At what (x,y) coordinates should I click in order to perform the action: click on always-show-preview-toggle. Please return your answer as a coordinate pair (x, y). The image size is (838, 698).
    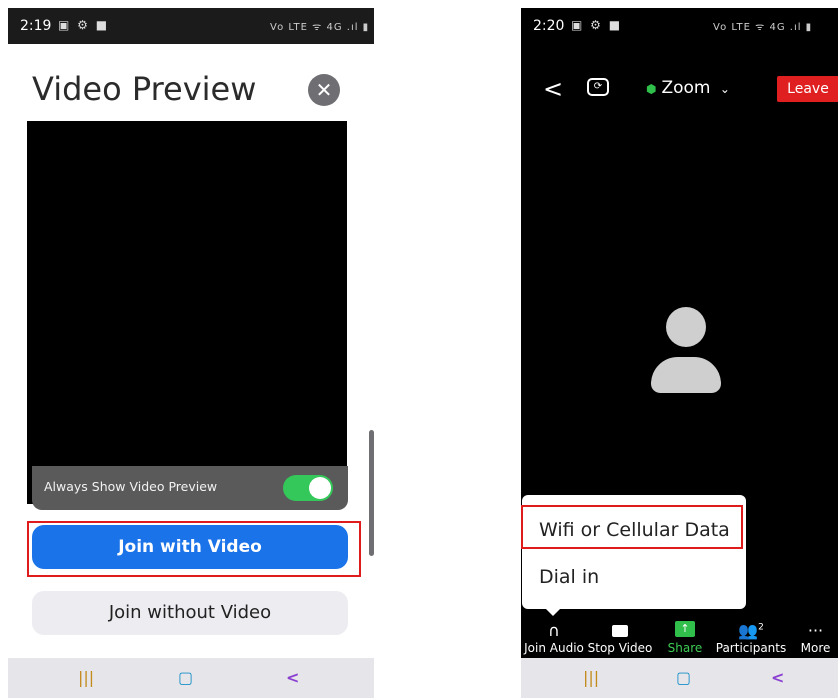
    Looking at the image, I should click on (308, 488).